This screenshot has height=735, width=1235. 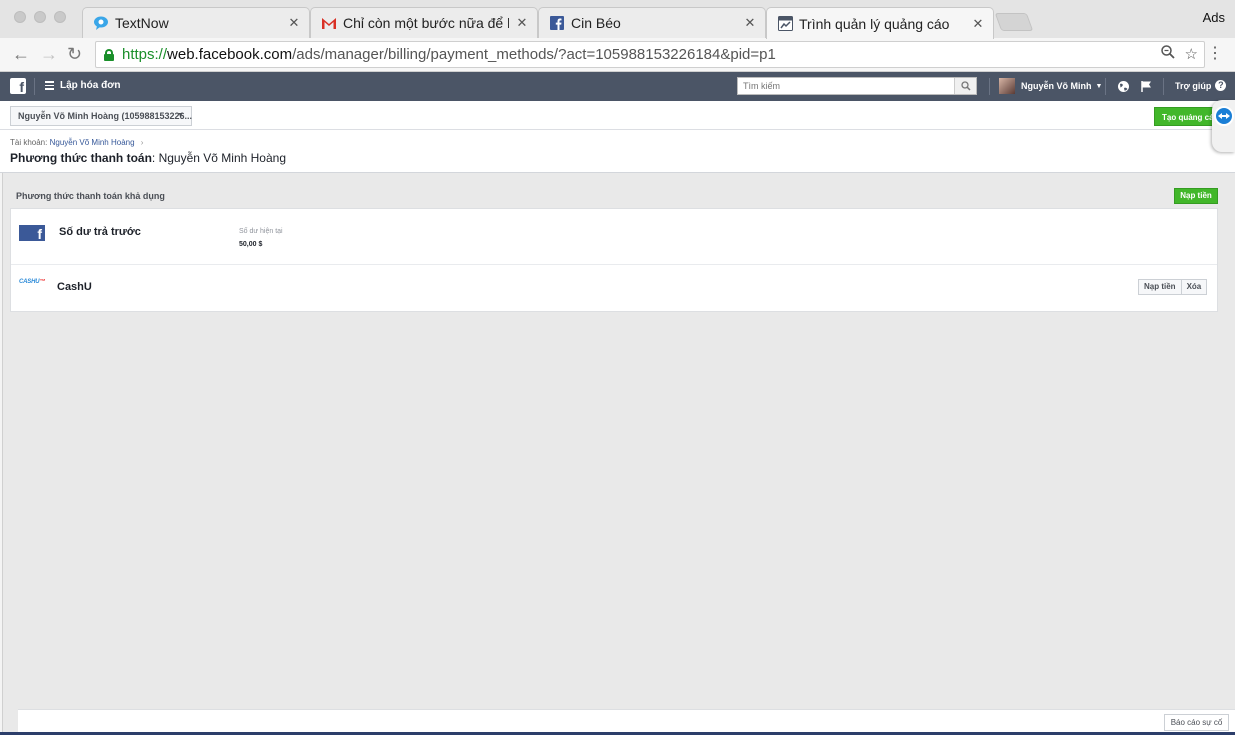 I want to click on browser-tab-gmail: Chỉ còn một bước nữa để bắt ✕, so click(x=424, y=22).